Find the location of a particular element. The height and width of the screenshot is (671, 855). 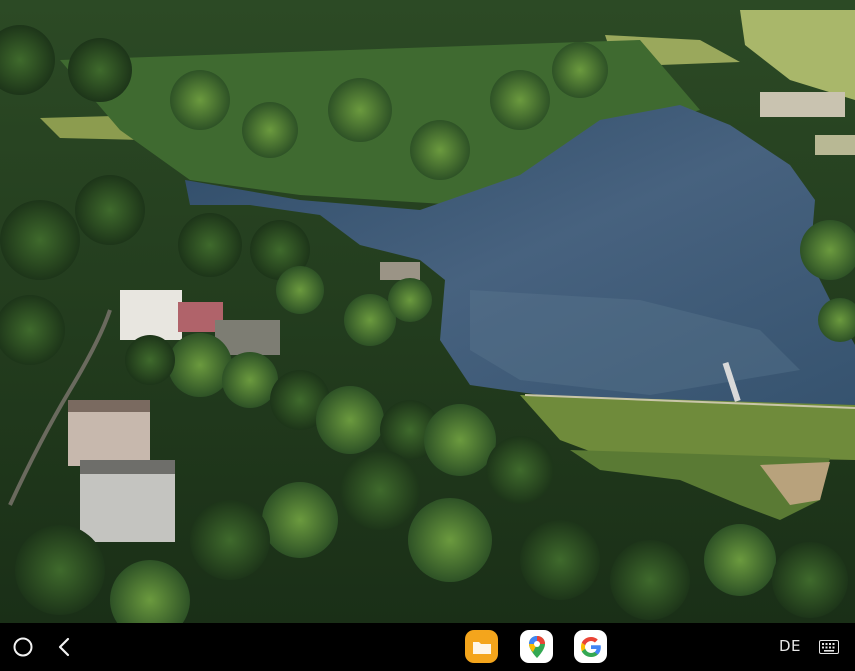

google-app is located at coordinates (590, 646).